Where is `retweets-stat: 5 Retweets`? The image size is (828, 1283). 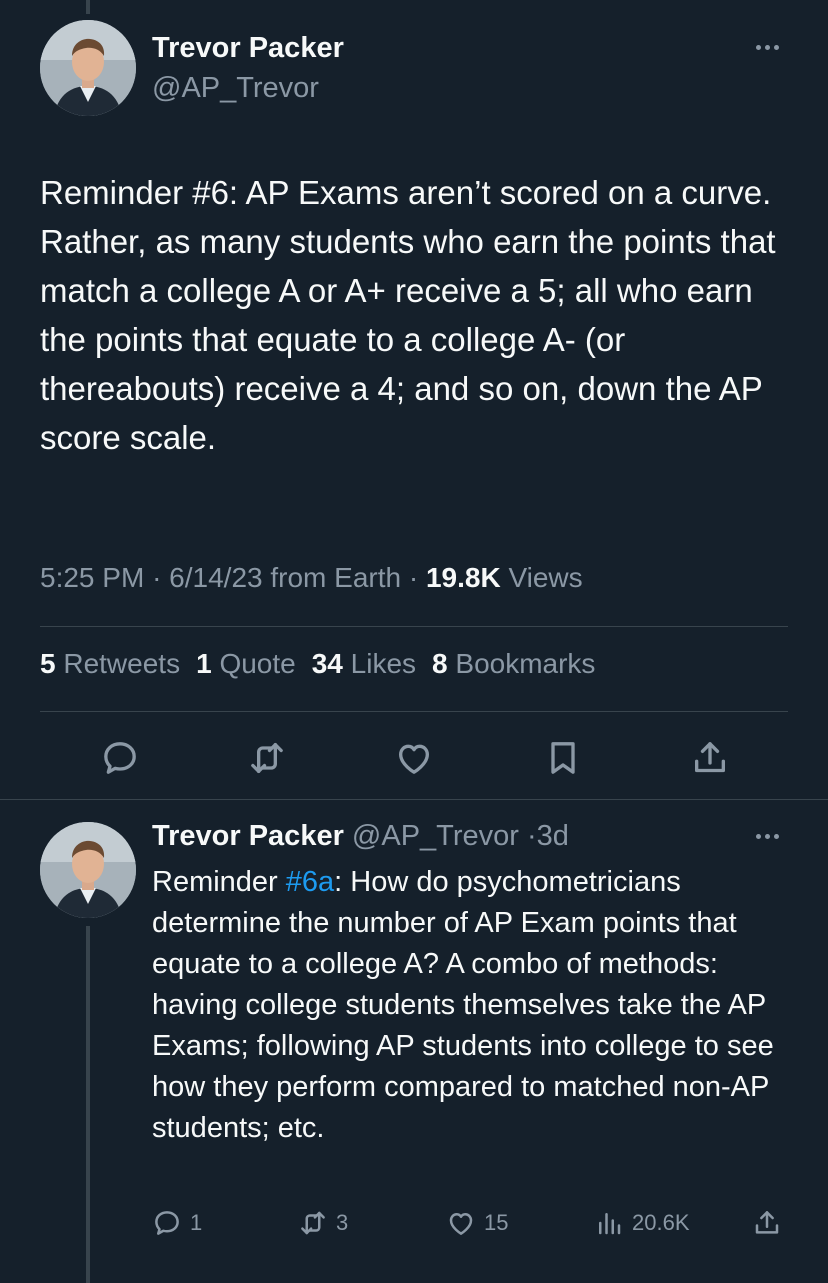
retweets-stat: 5 Retweets is located at coordinates (110, 664).